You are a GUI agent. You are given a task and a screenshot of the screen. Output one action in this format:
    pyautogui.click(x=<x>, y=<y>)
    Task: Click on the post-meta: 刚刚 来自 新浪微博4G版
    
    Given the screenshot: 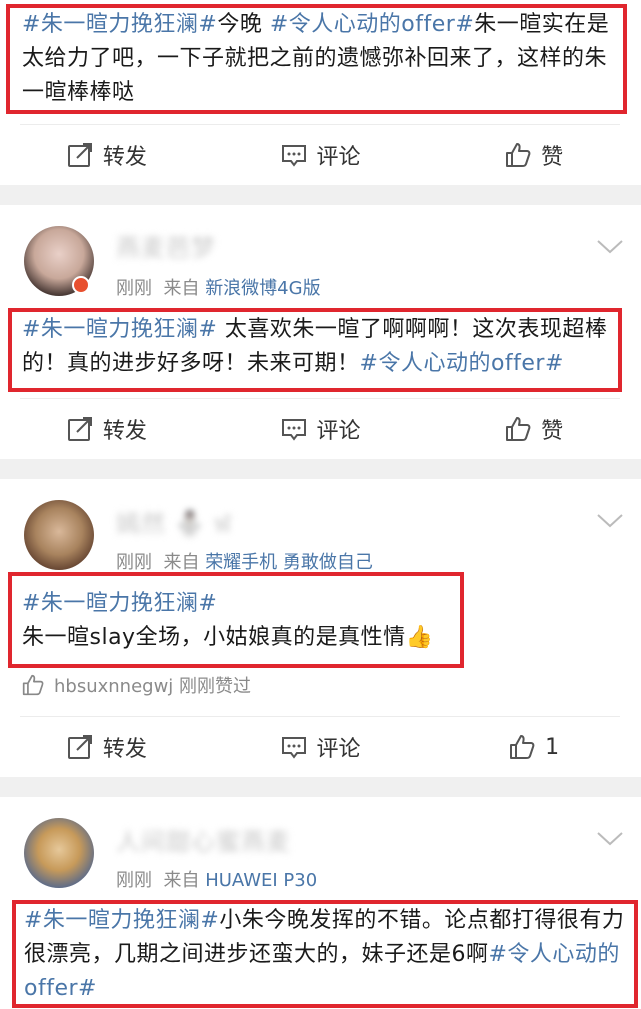 What is the action you would take?
    pyautogui.click(x=218, y=287)
    